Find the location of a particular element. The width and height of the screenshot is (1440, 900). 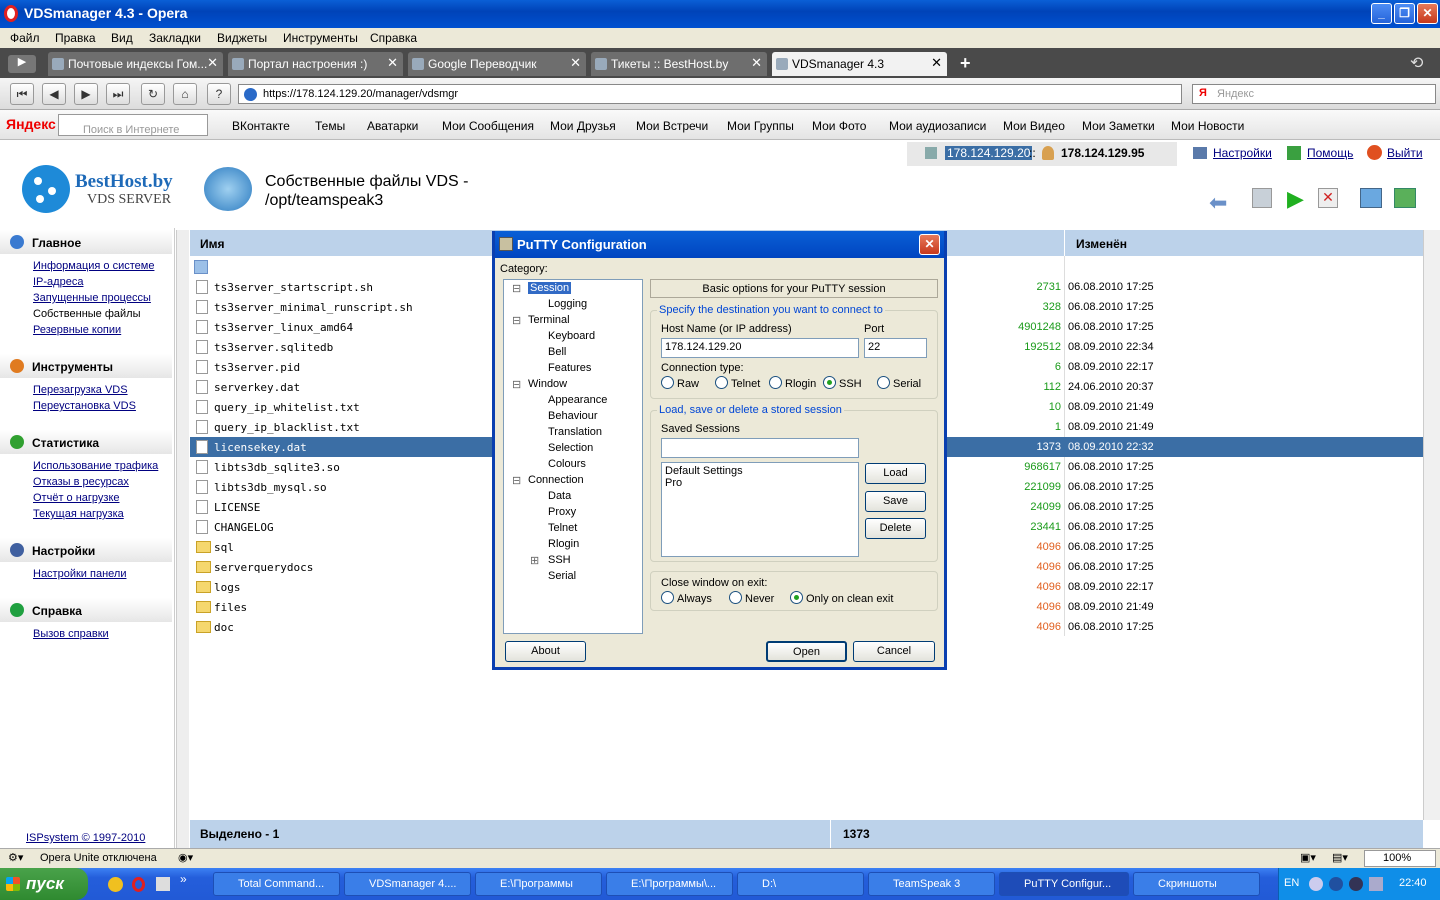

host-input: 178.124.129.20 is located at coordinates (760, 348).